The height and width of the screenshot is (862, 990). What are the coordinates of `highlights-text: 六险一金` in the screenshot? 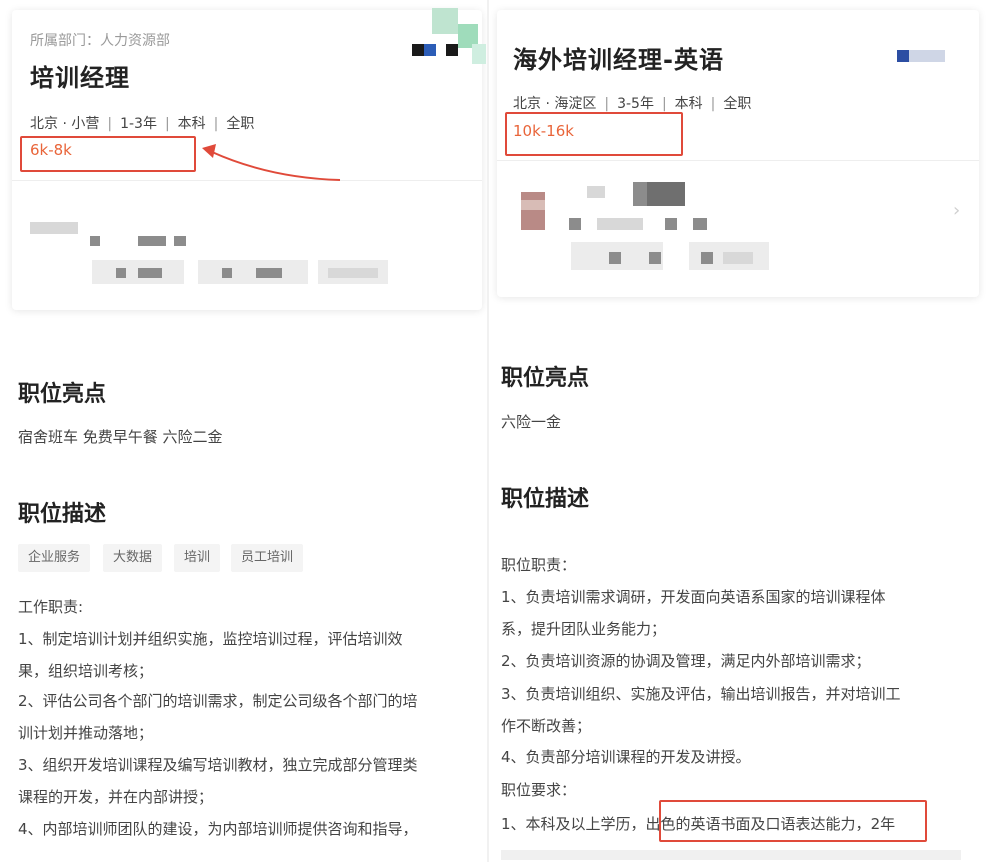 It's located at (531, 422).